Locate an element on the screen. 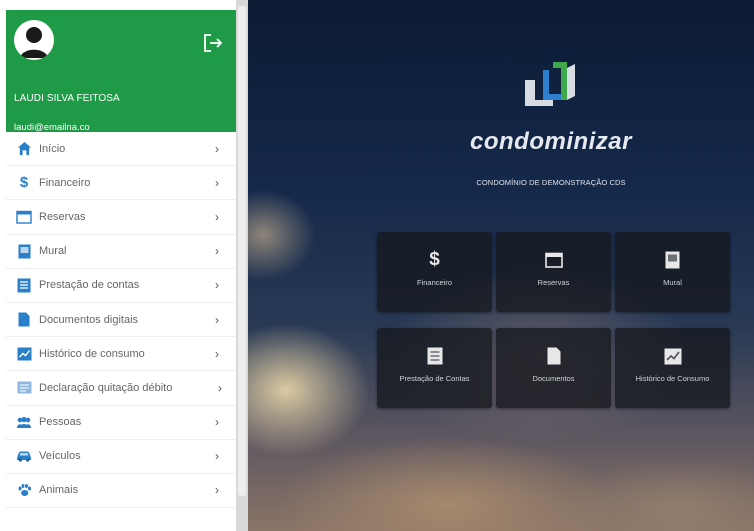 This screenshot has width=754, height=531. tile-label: Mural is located at coordinates (672, 282).